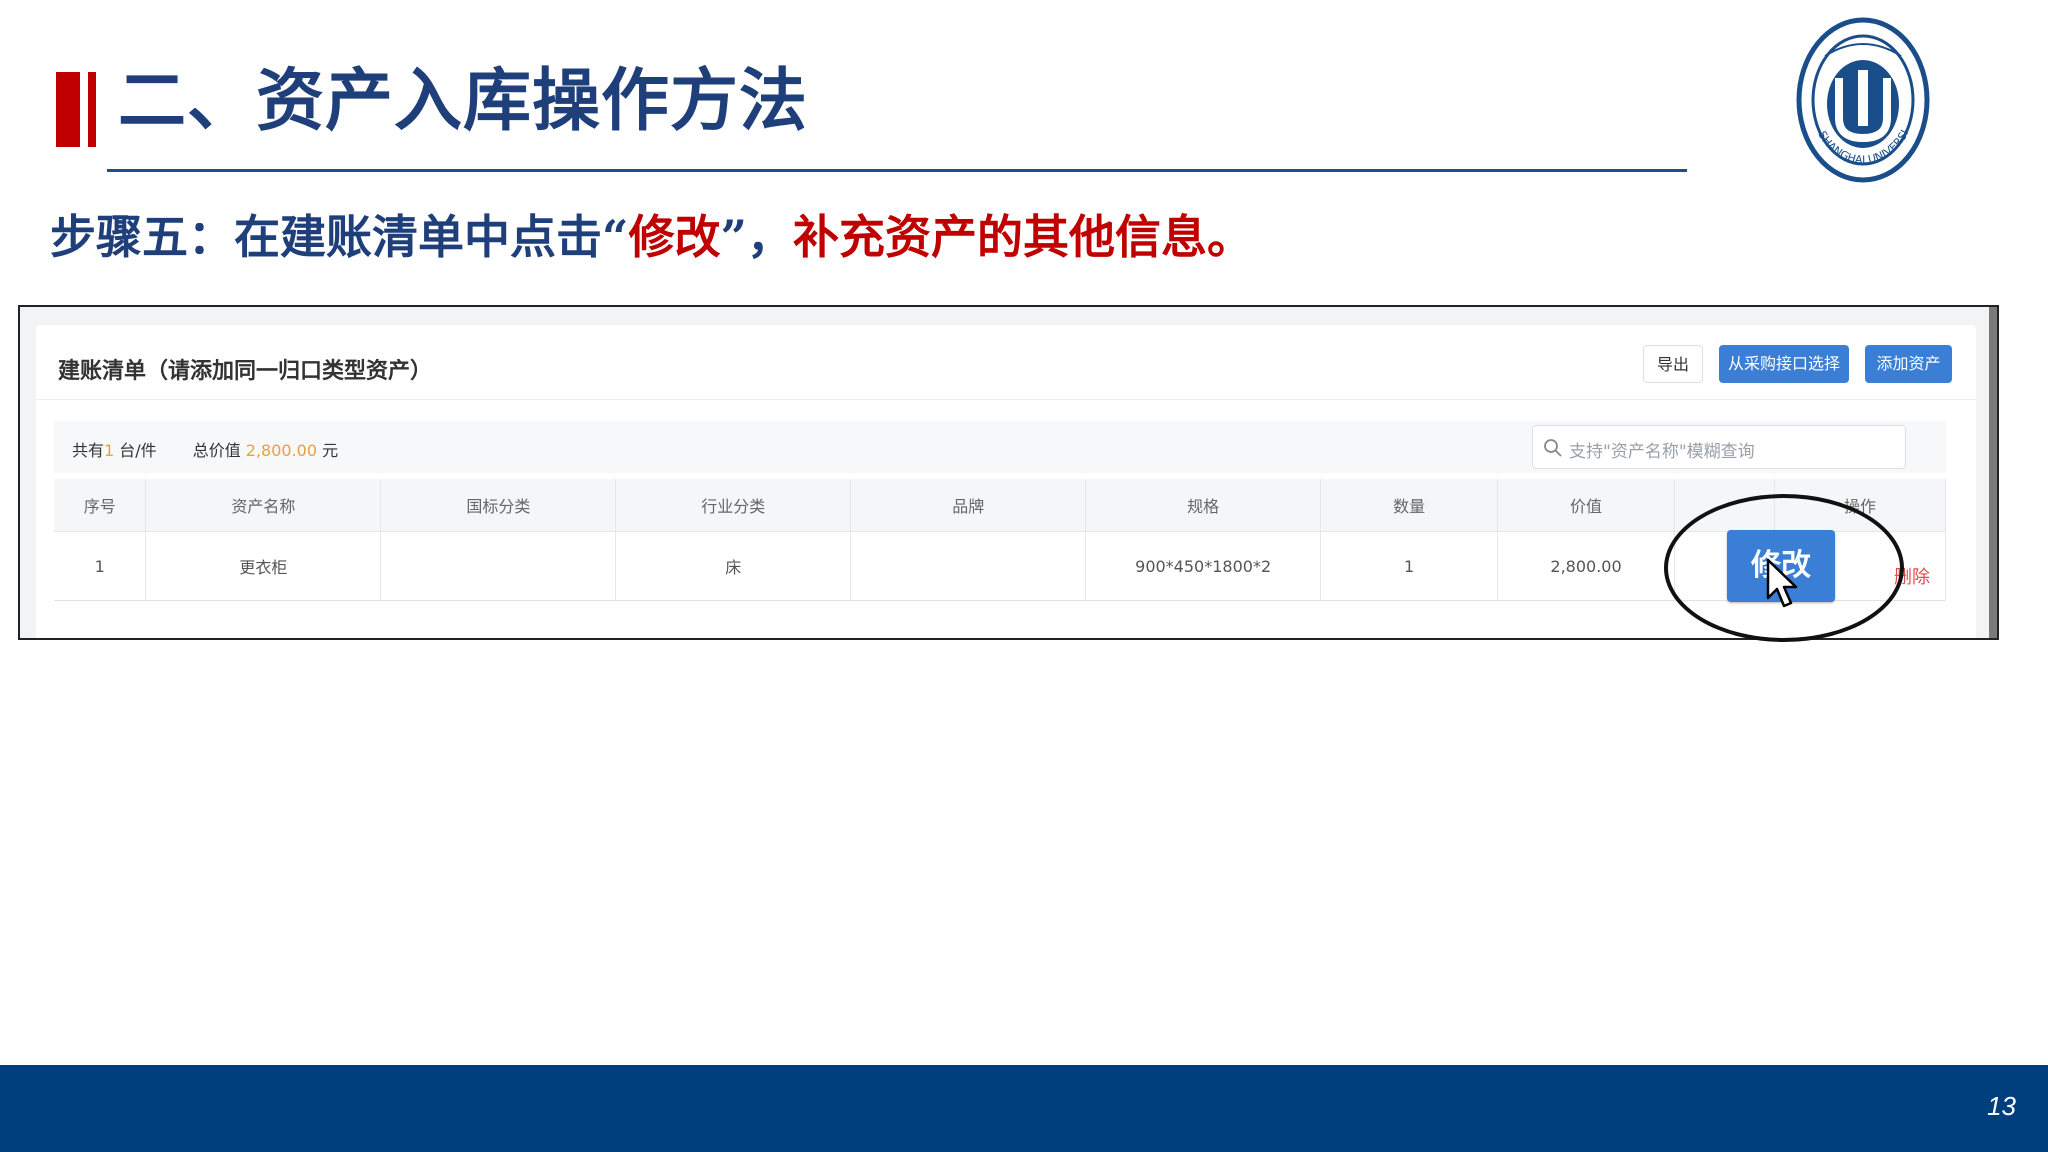 Image resolution: width=2048 pixels, height=1152 pixels. Describe the element at coordinates (281, 450) in the screenshot. I see `total-value: 2,800.00` at that location.